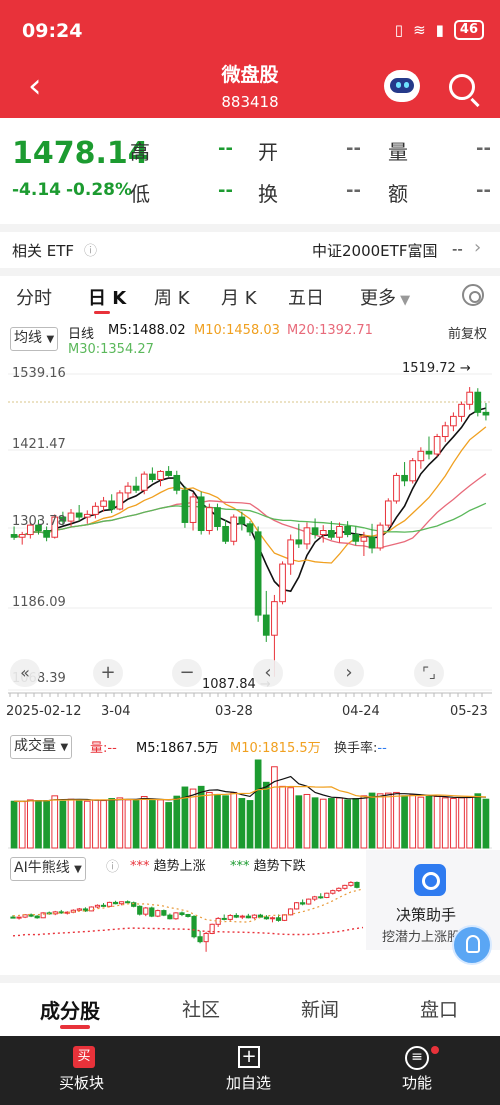 This screenshot has width=500, height=1105. I want to click on fullscreen-icon: ⌜⌟, so click(429, 673).